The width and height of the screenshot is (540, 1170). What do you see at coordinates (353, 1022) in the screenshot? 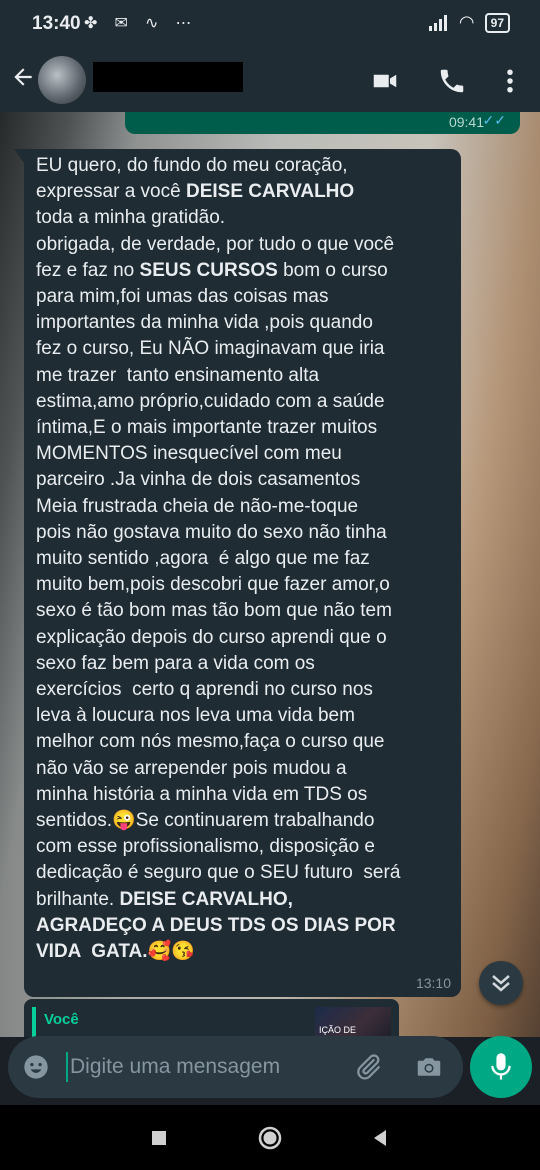
I see `quote-thumbnail: IÇÃO DE` at bounding box center [353, 1022].